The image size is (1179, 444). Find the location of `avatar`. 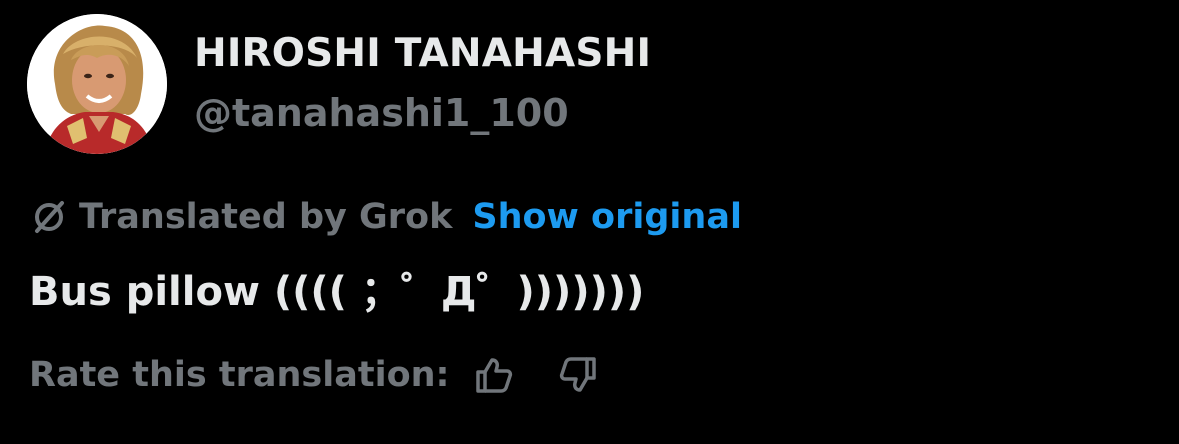

avatar is located at coordinates (97, 84).